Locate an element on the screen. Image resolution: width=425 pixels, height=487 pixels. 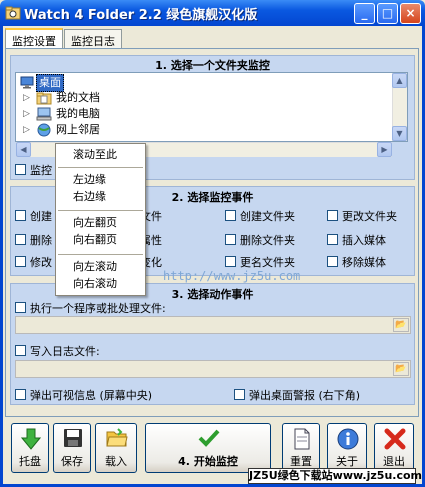
tray-button: 托盘 is located at coordinates (30, 448).